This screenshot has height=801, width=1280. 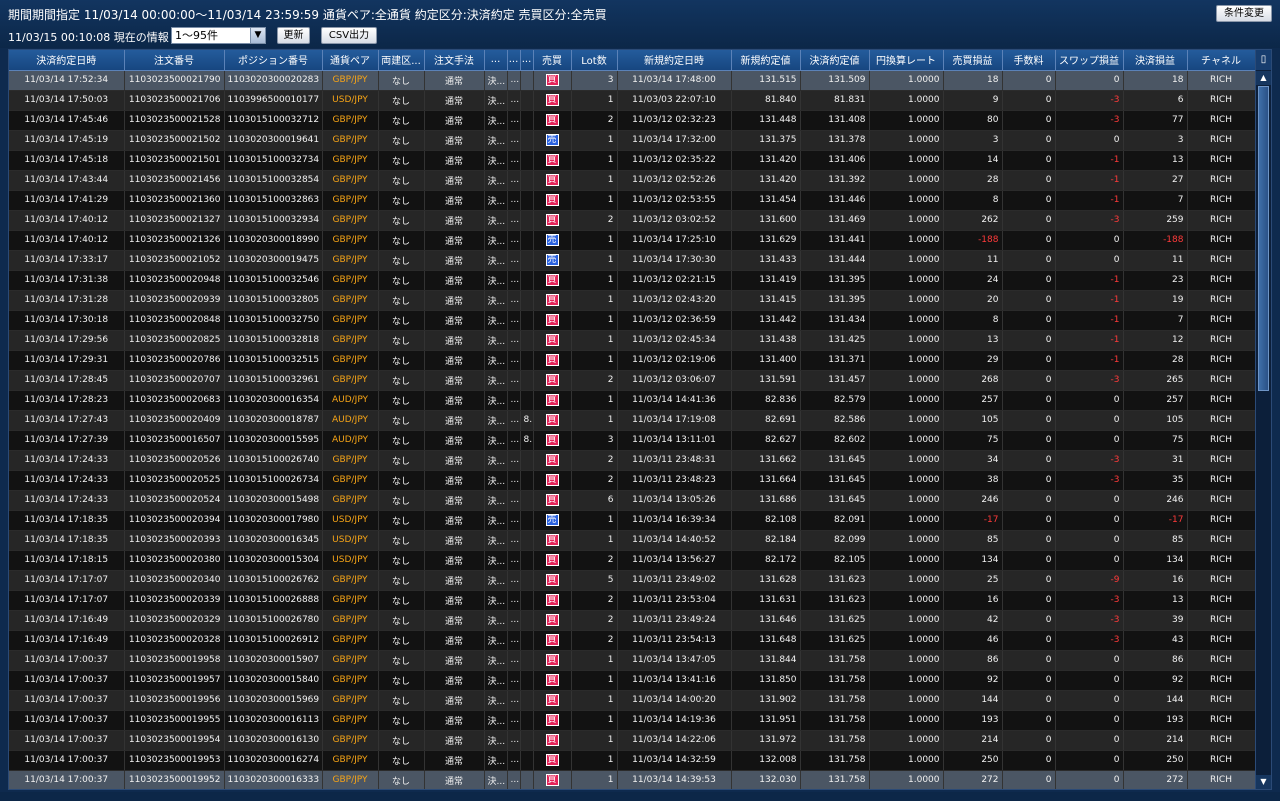 What do you see at coordinates (1221, 60) in the screenshot?
I see `column-header: チャネル` at bounding box center [1221, 60].